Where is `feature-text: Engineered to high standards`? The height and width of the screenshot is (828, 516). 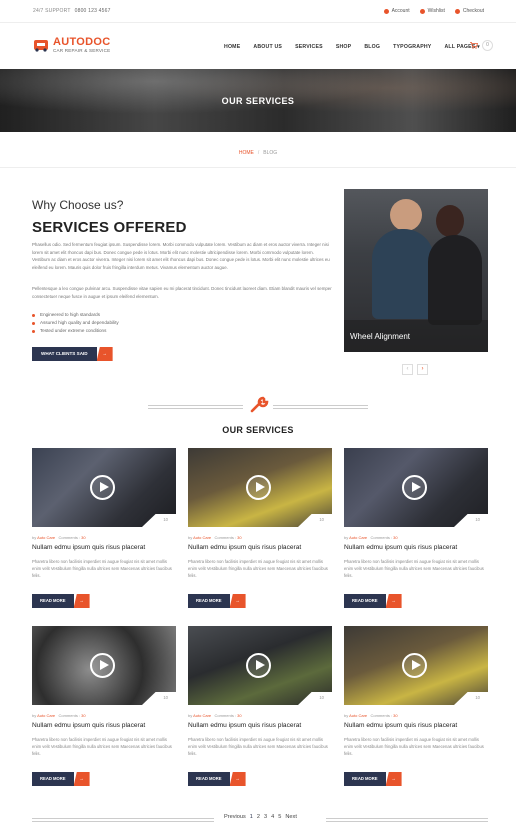
feature-text: Engineered to high standards is located at coordinates (70, 314).